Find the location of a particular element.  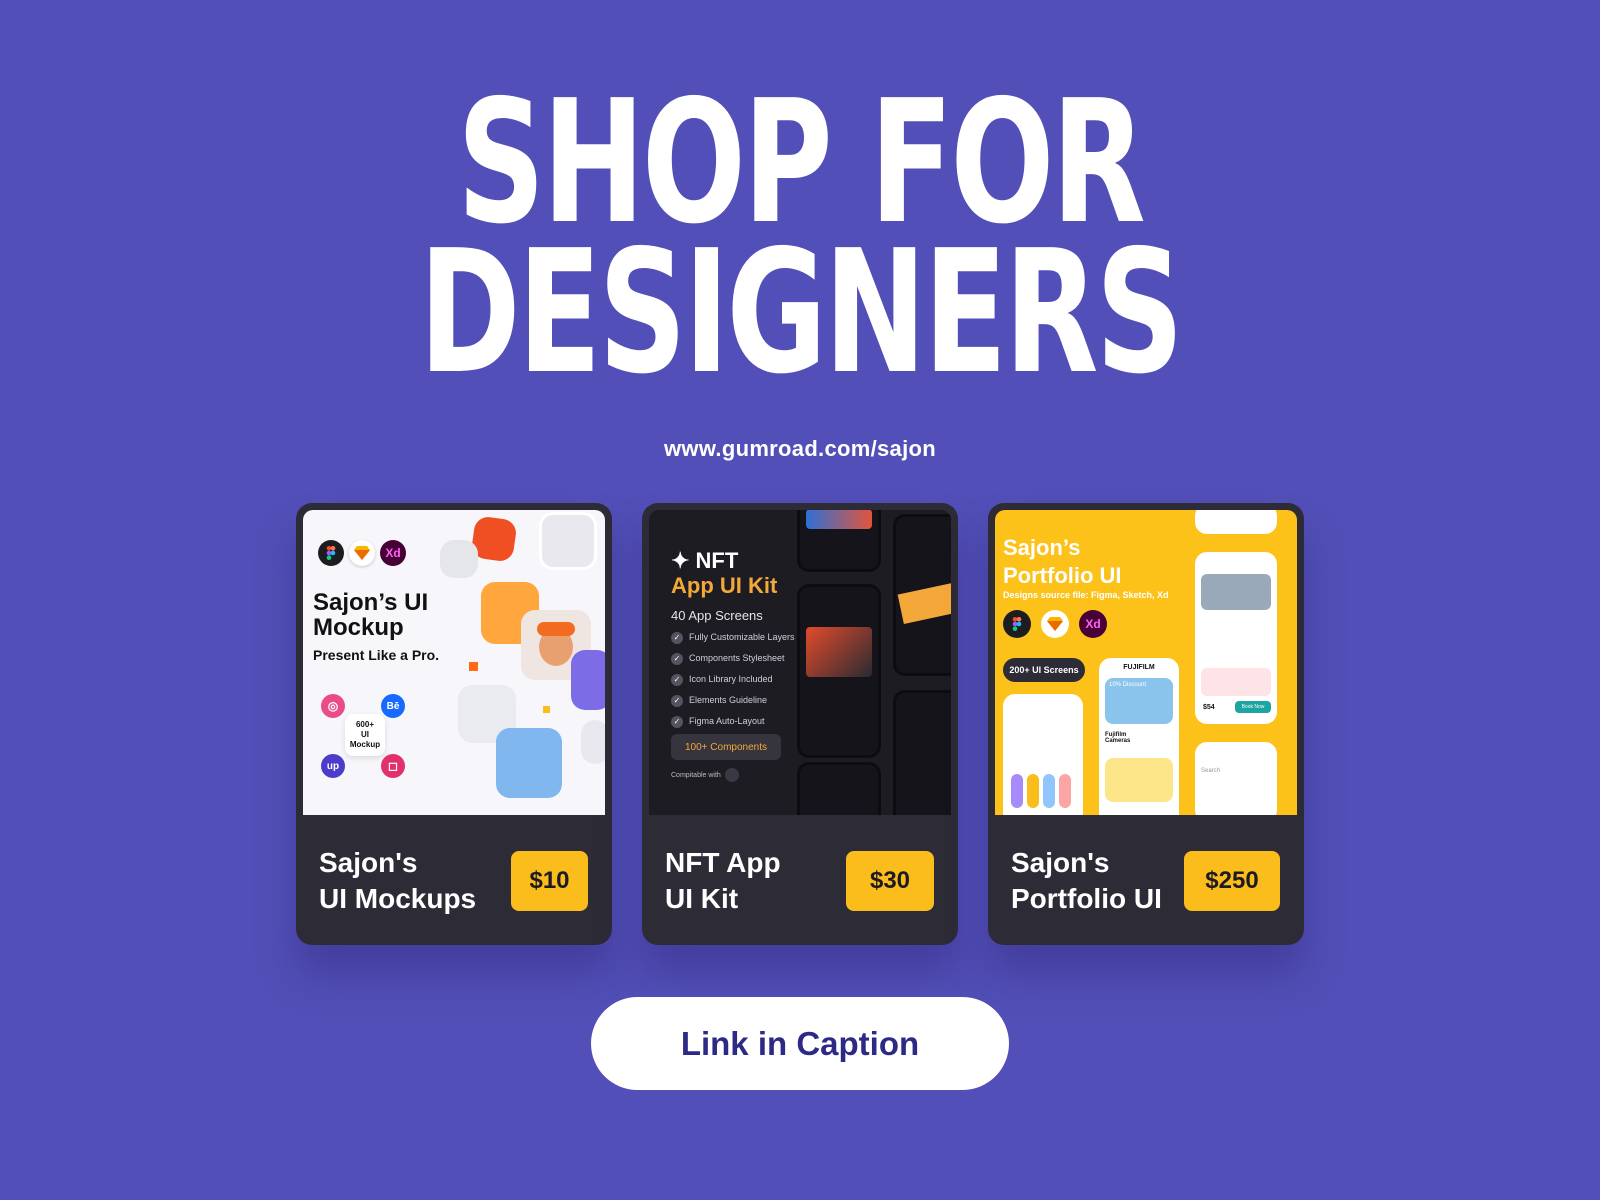

dribbble-icon: ◎ is located at coordinates (333, 706).